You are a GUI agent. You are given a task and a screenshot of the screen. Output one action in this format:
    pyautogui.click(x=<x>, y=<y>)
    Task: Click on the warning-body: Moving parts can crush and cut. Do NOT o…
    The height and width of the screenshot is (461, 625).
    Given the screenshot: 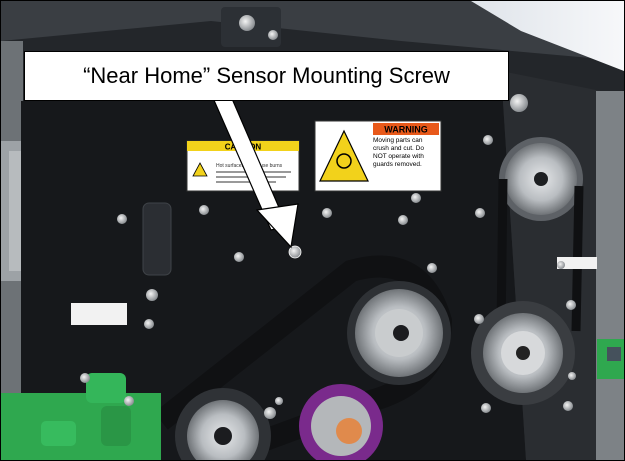 What is the action you would take?
    pyautogui.click(x=398, y=152)
    